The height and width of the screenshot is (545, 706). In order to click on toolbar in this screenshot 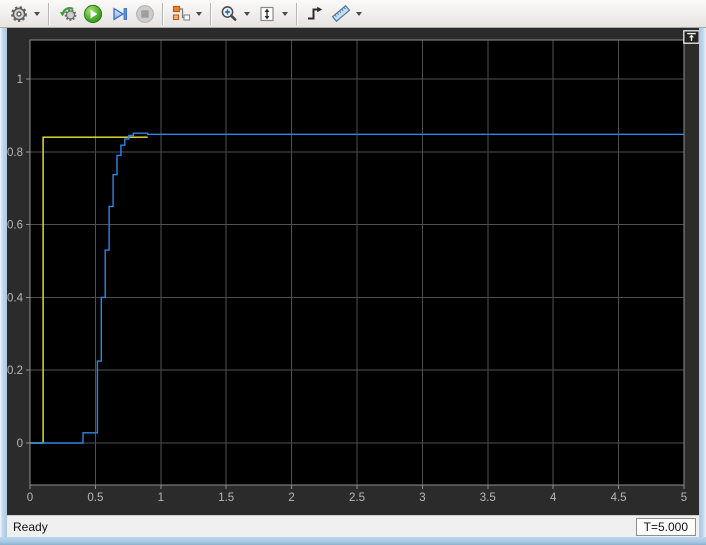, I will do `click(353, 14)`.